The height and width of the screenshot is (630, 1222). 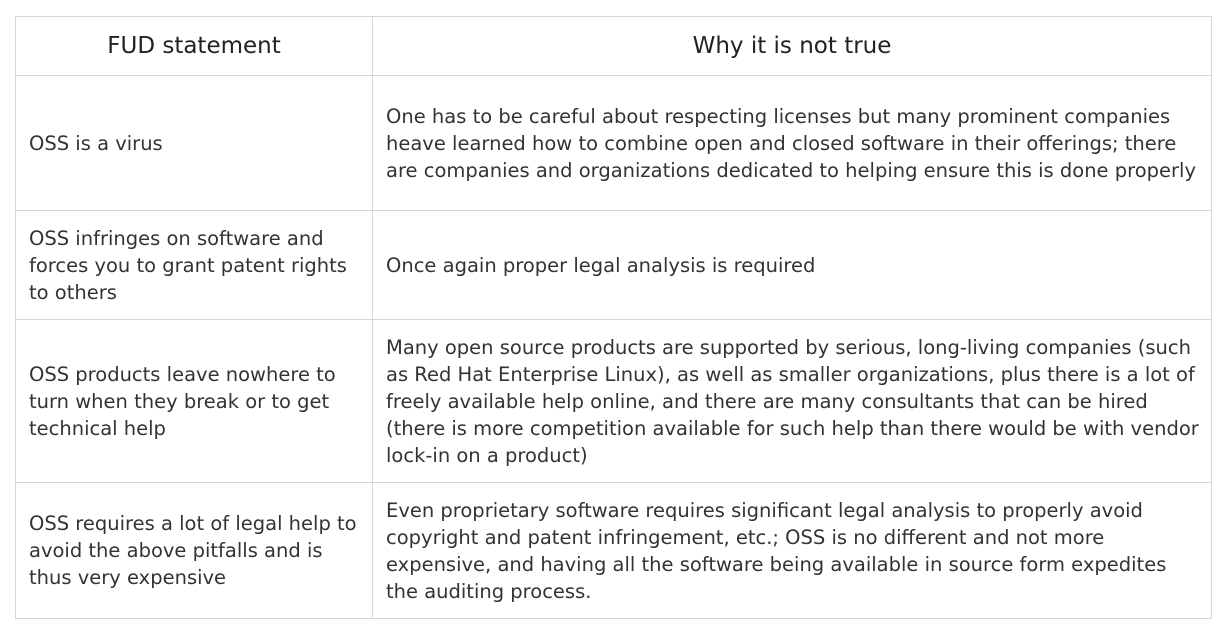 What do you see at coordinates (792, 46) in the screenshot?
I see `header-why-not-true: Why it is not true` at bounding box center [792, 46].